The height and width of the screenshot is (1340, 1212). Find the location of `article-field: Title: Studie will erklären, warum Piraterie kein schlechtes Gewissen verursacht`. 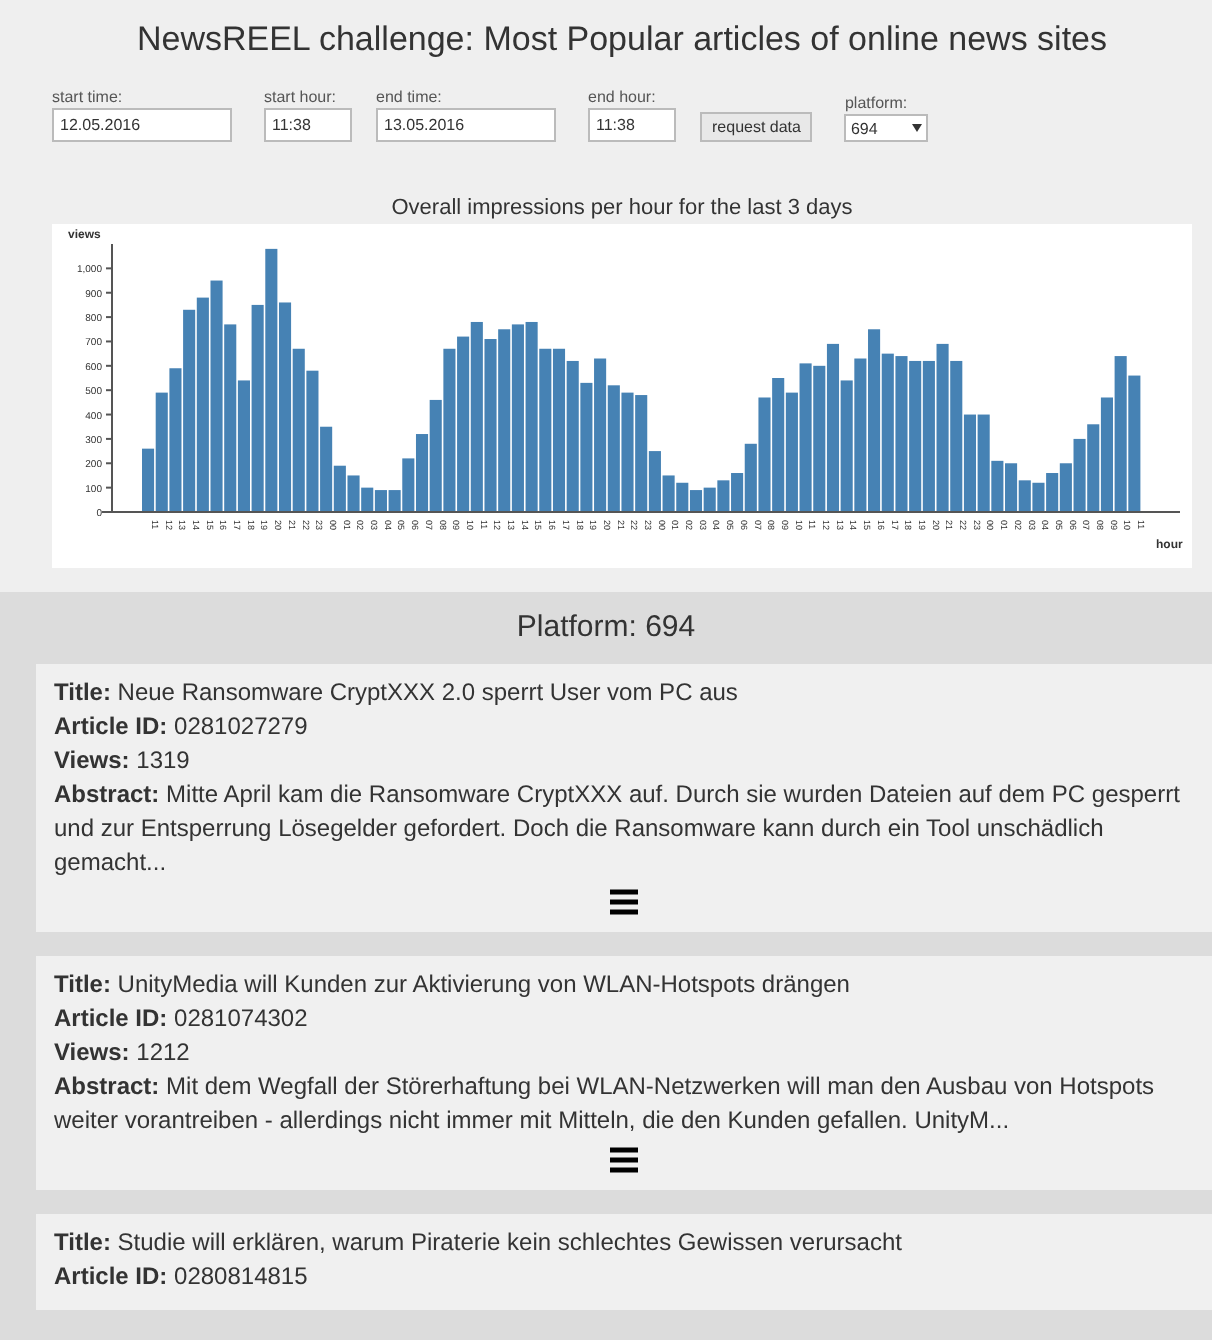

article-field: Title: Studie will erklären, warum Piraterie kein schlechtes Gewissen verursacht is located at coordinates (623, 1243).